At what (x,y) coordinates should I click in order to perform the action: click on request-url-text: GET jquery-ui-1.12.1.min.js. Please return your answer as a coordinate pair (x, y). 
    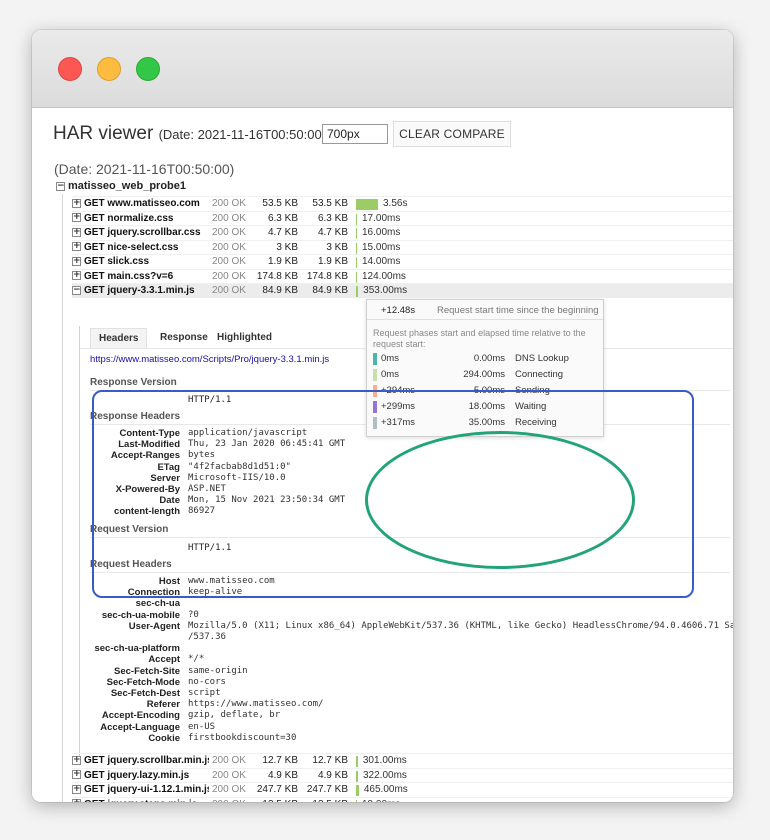
    Looking at the image, I should click on (146, 789).